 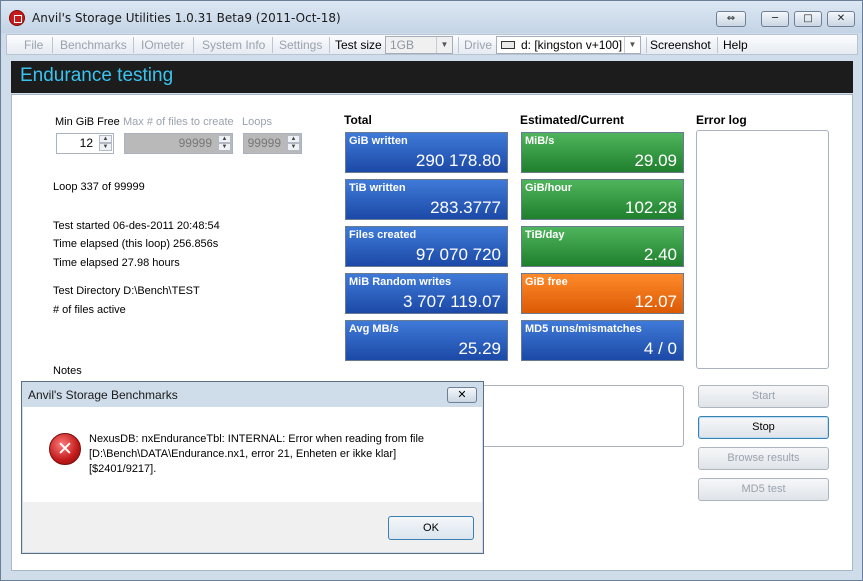 I want to click on dialog-close-button: ✕, so click(x=462, y=395).